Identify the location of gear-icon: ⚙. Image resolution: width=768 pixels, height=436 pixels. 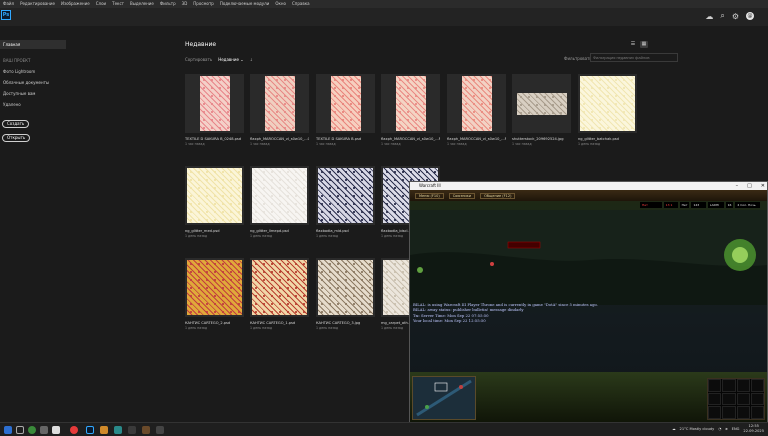
(735, 16).